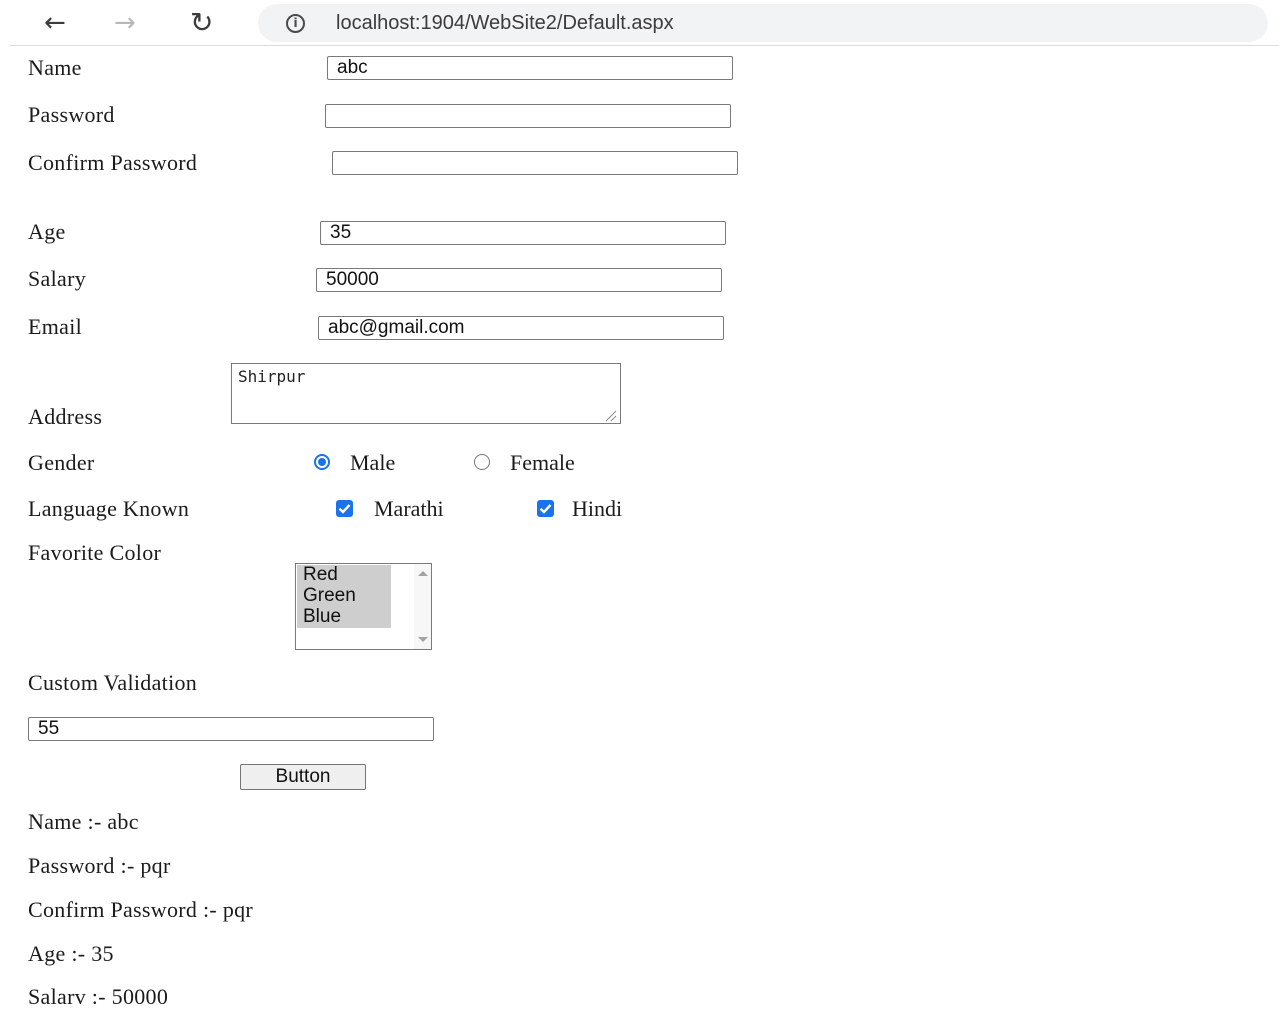 The image size is (1279, 1010). What do you see at coordinates (523, 233) in the screenshot?
I see `age-input` at bounding box center [523, 233].